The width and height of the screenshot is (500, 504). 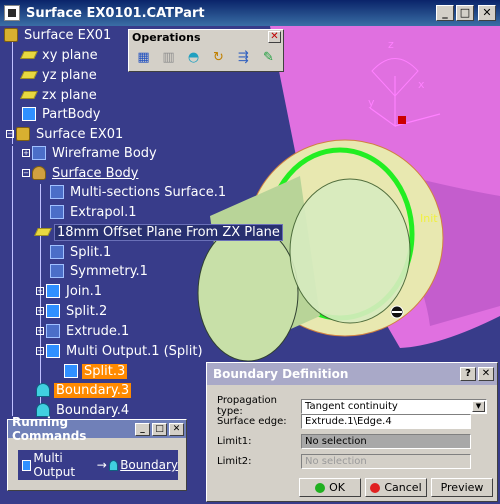 What do you see at coordinates (59, 75) in the screenshot?
I see `tree-node-yz-plane: yz plane` at bounding box center [59, 75].